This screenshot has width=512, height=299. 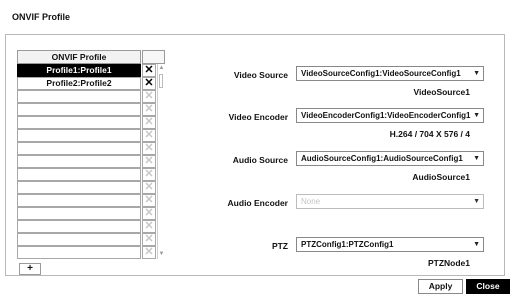 What do you see at coordinates (382, 158) in the screenshot?
I see `audio-source-value: AudioSourceConfig1:AudioSourceConfig1` at bounding box center [382, 158].